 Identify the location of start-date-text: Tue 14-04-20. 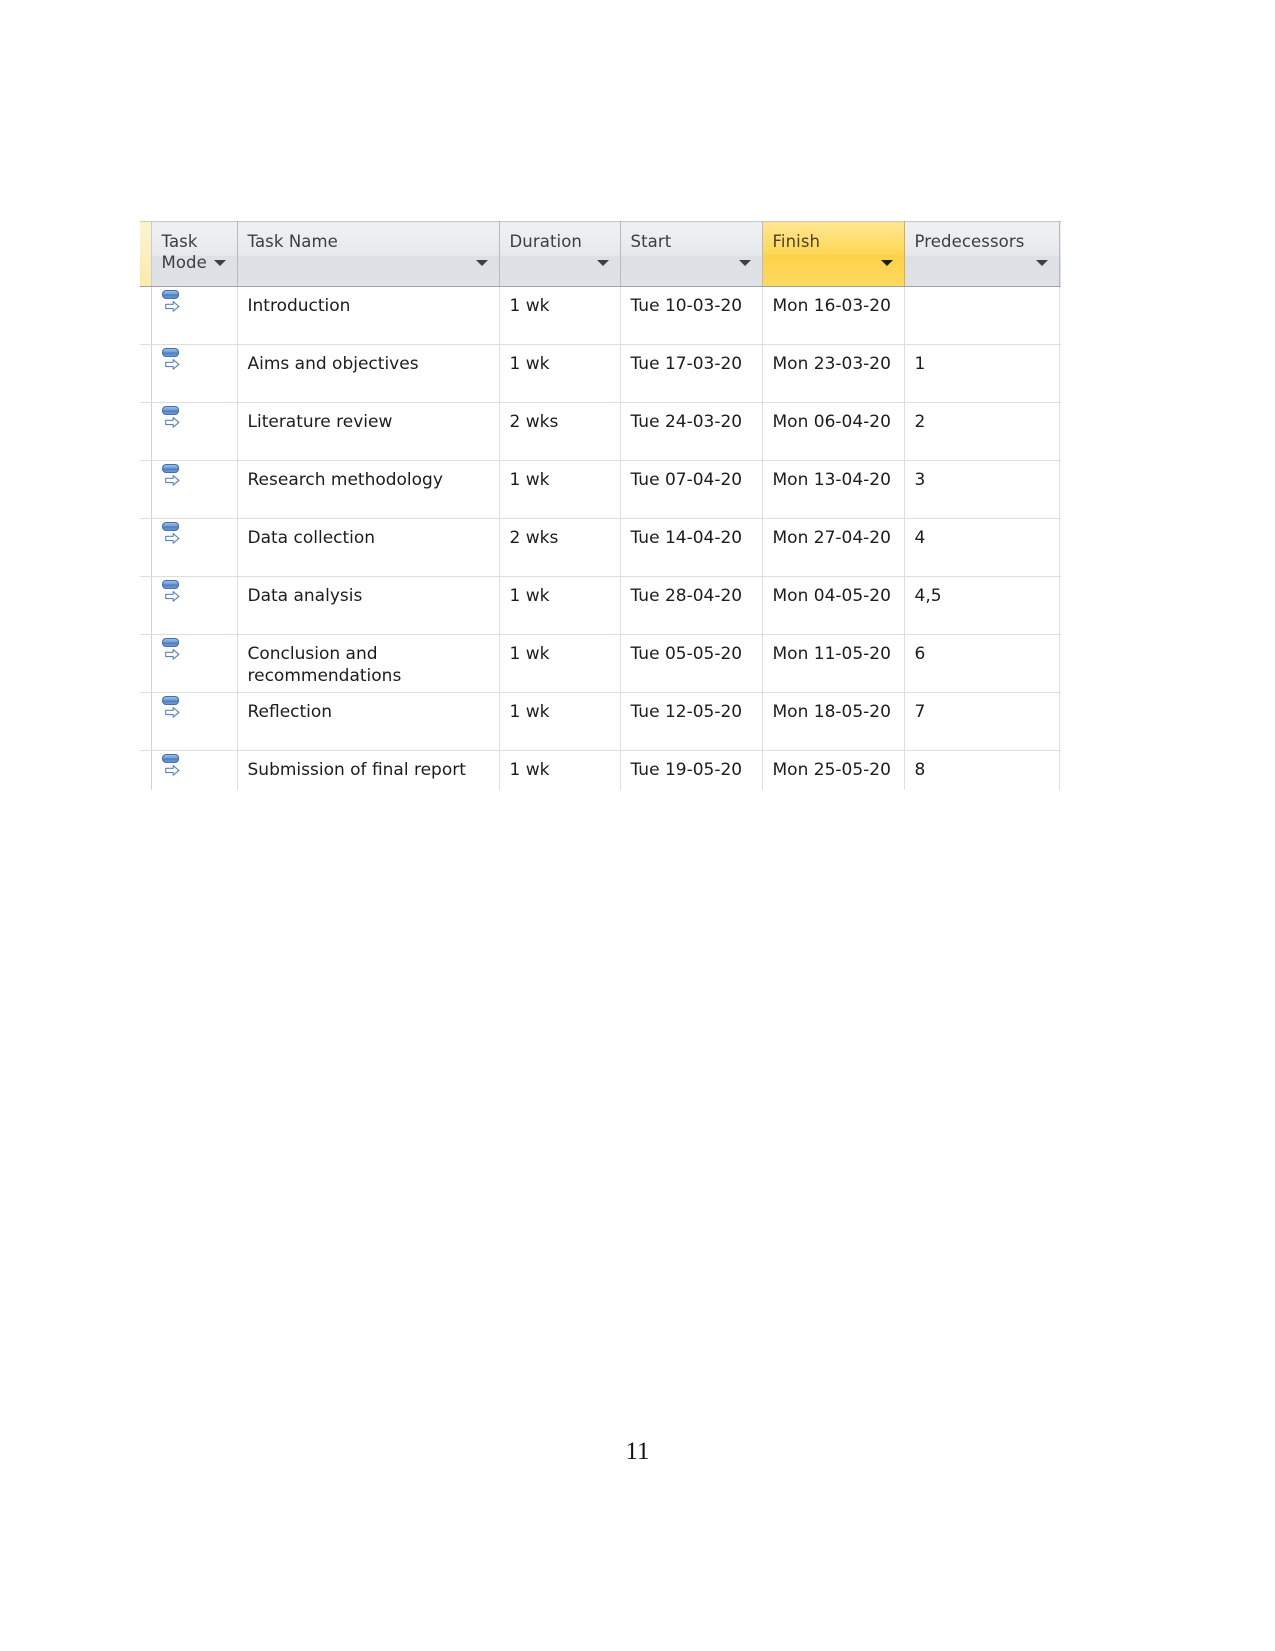
(686, 538).